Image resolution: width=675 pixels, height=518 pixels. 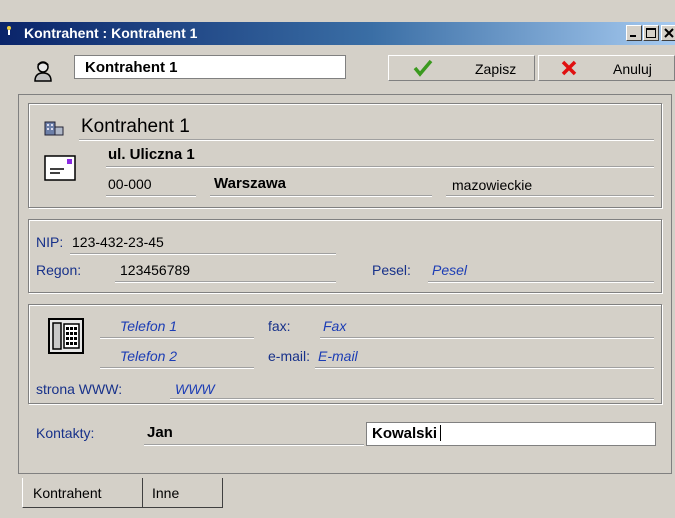 I want to click on fax-label: fax:, so click(x=279, y=326).